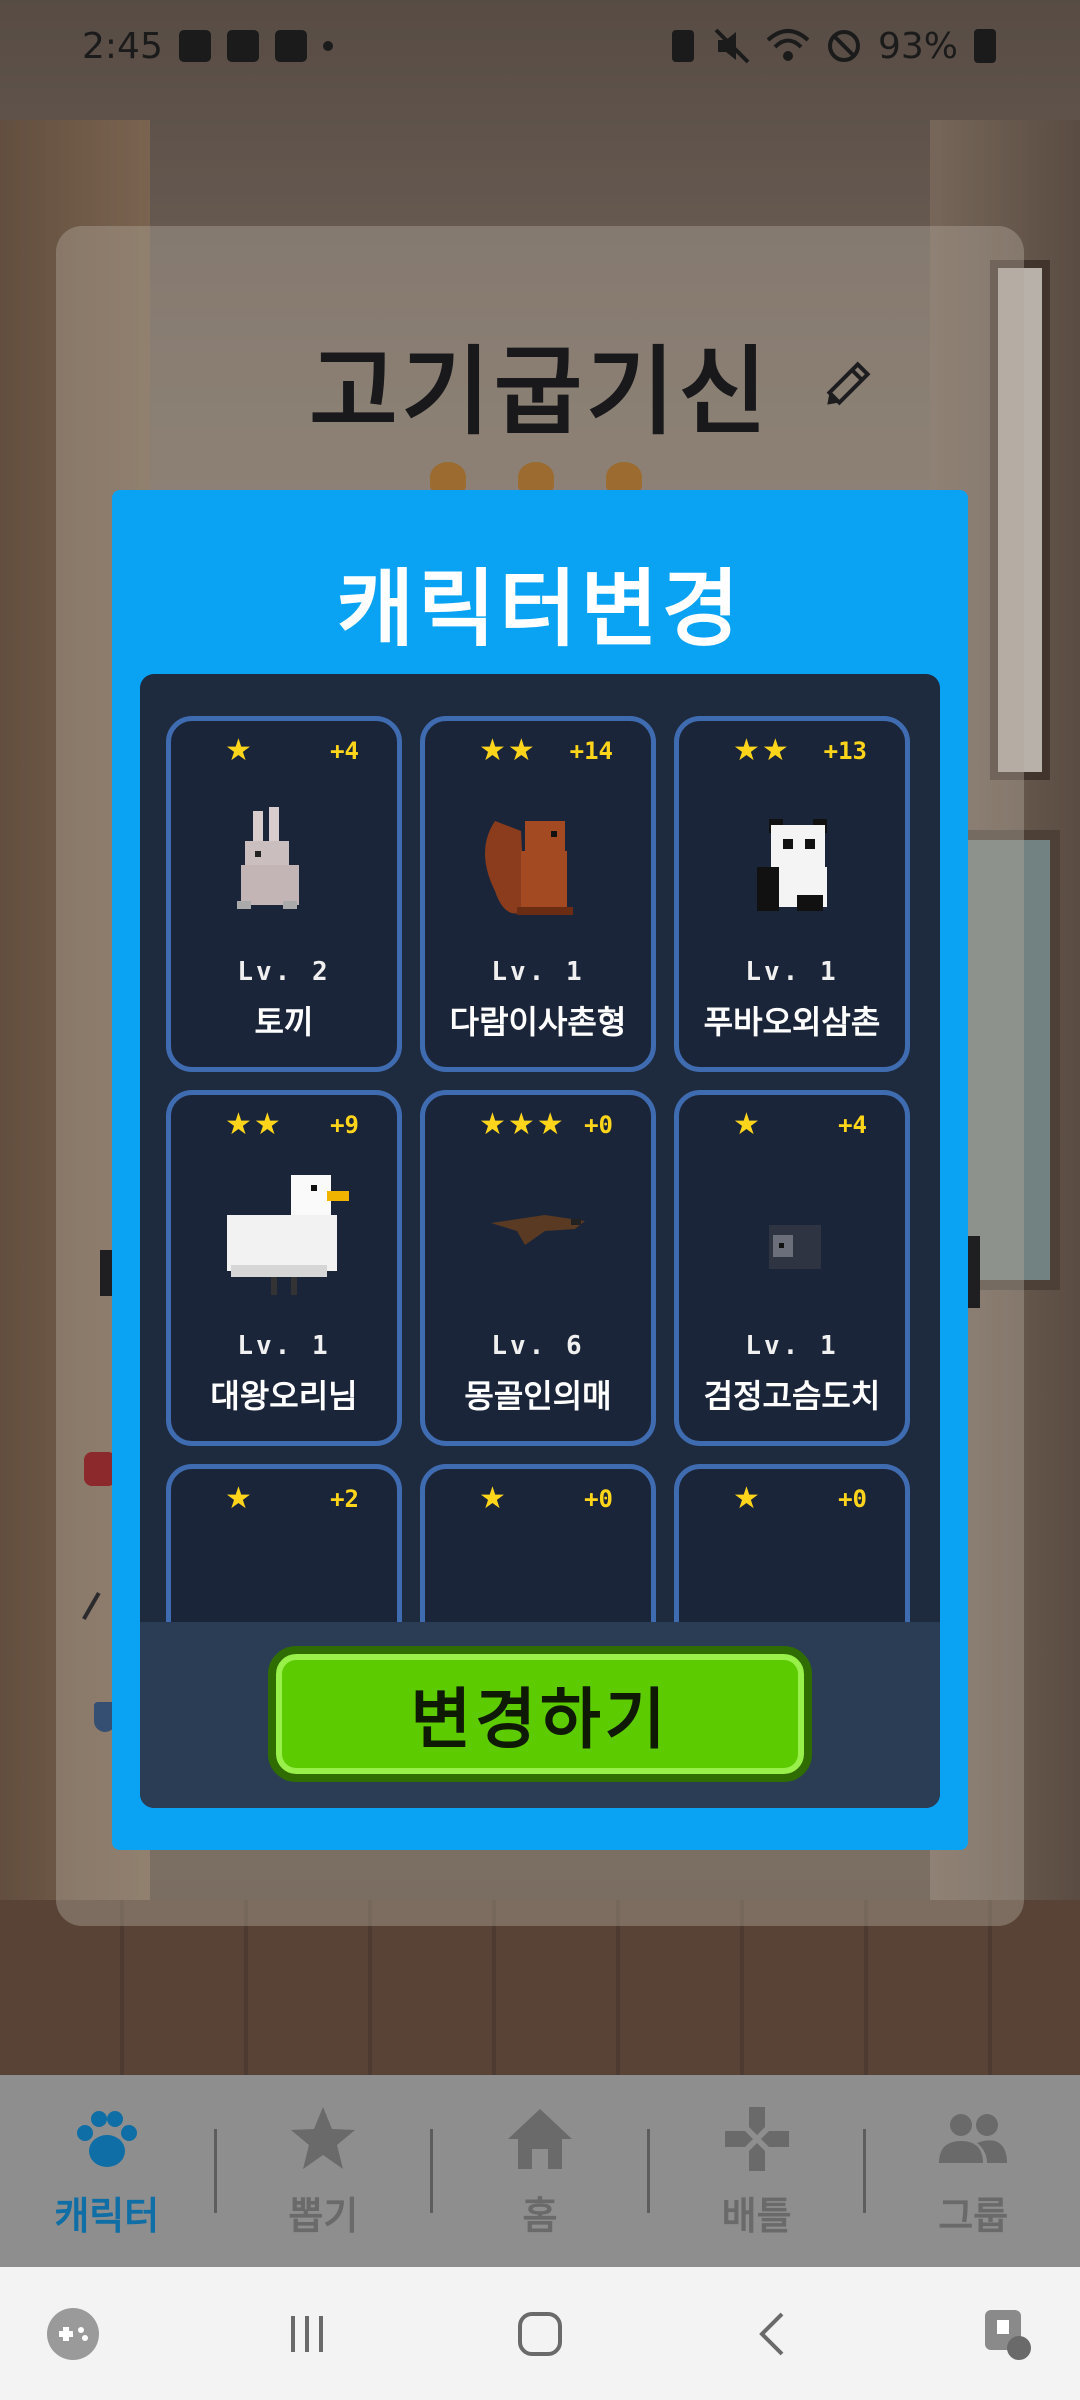 This screenshot has width=1080, height=2400. Describe the element at coordinates (284, 972) in the screenshot. I see `character-level: Lv. 2` at that location.